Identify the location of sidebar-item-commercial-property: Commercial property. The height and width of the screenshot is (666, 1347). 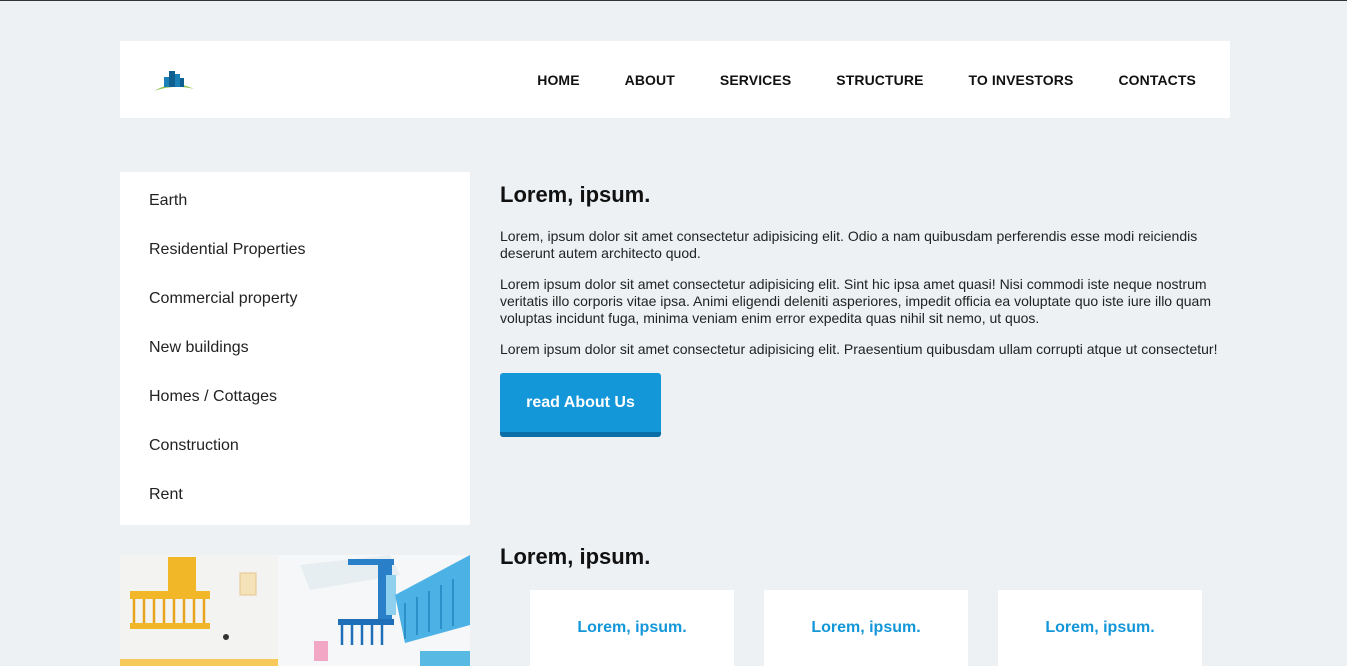
(295, 300).